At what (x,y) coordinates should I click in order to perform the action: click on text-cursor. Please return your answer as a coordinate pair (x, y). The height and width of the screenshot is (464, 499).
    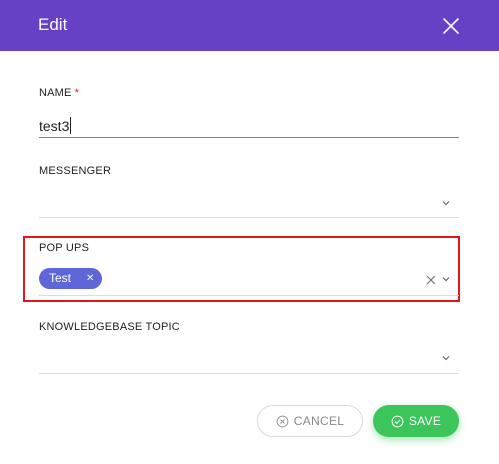
    Looking at the image, I should click on (71, 125).